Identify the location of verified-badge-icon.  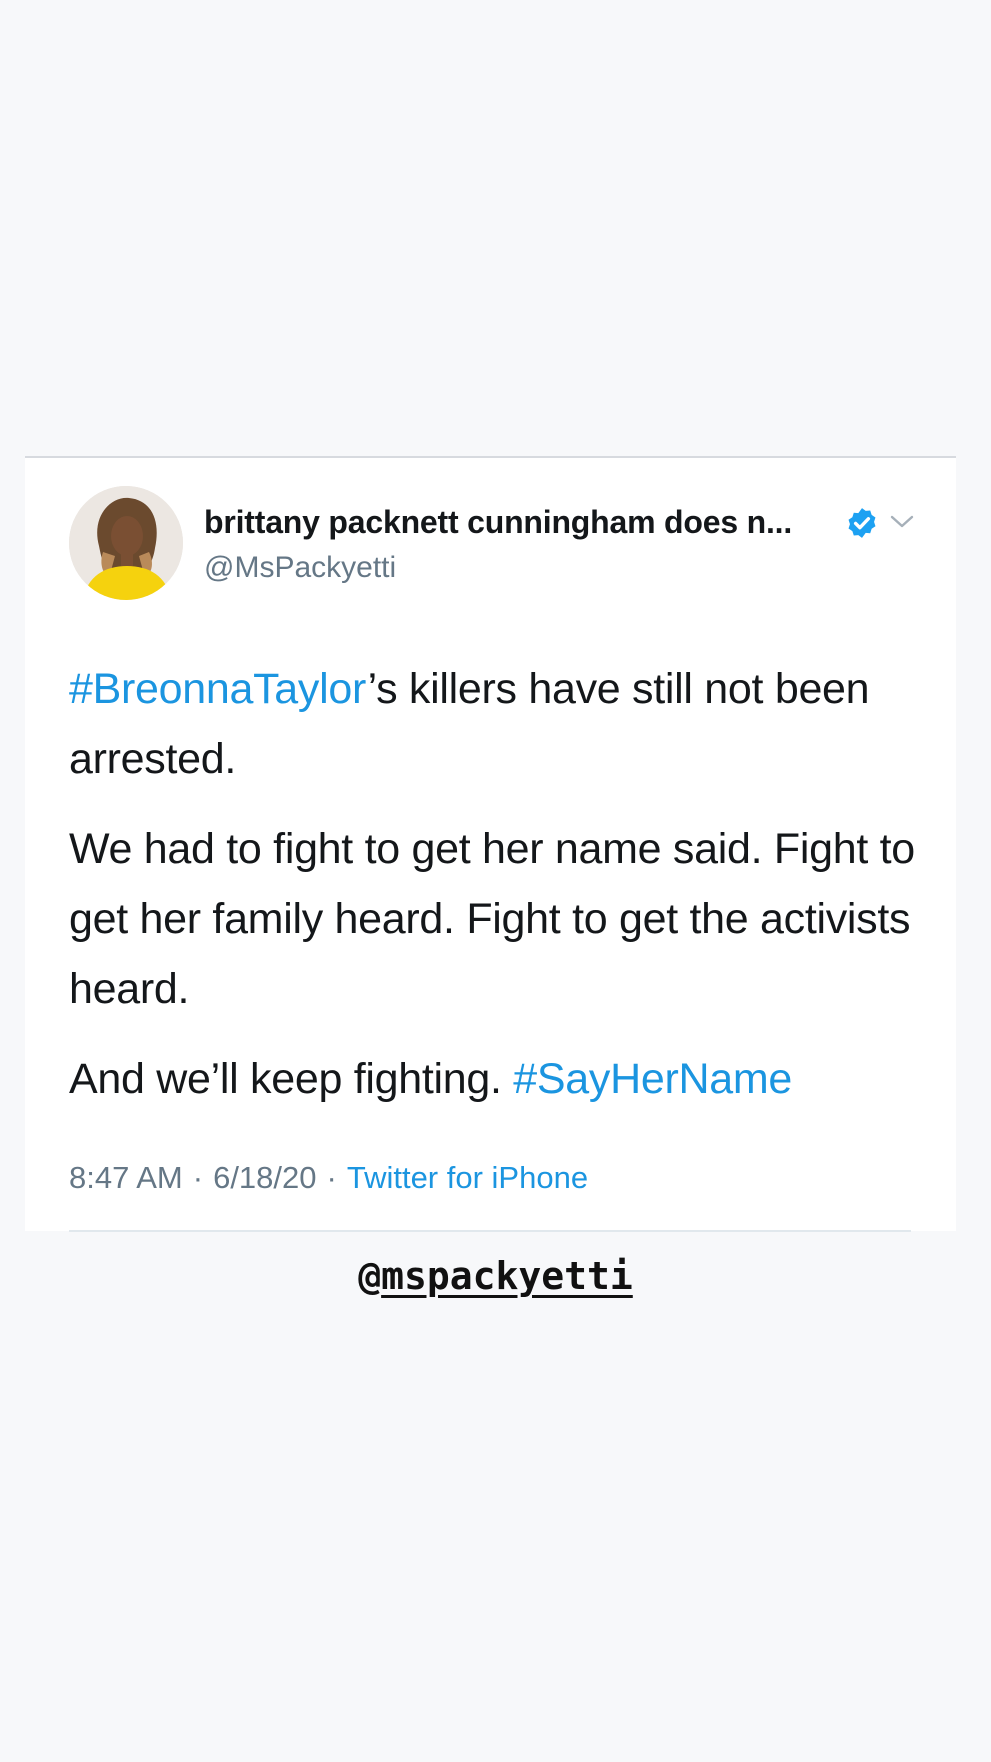
(862, 523).